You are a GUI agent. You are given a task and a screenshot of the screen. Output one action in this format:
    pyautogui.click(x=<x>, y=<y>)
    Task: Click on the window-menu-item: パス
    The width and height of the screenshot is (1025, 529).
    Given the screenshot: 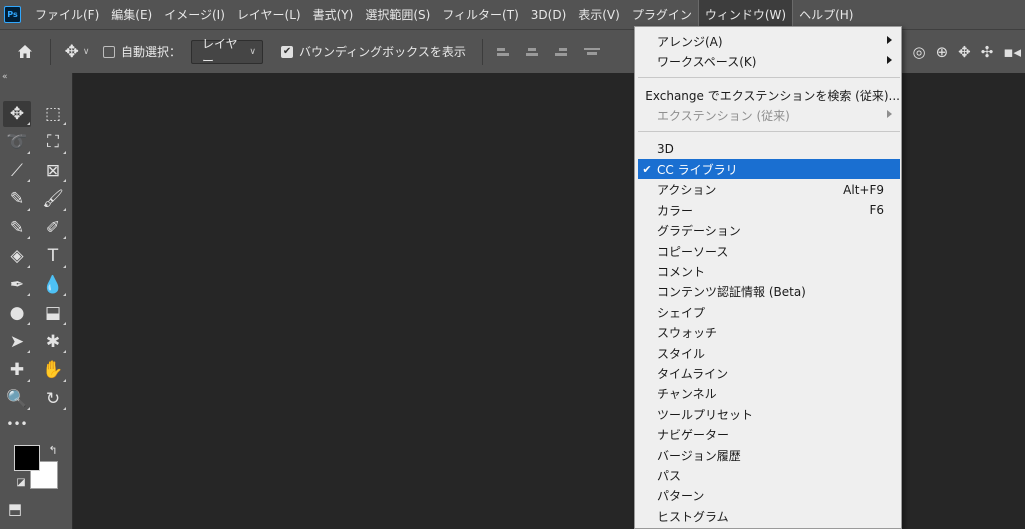 What is the action you would take?
    pyautogui.click(x=769, y=475)
    